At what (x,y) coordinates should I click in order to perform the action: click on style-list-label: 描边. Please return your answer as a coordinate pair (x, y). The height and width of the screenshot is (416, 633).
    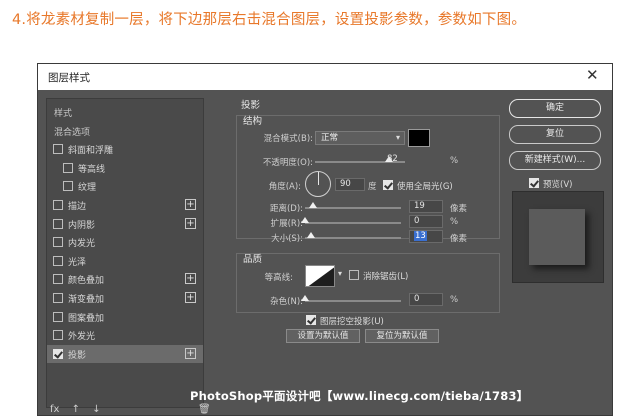
    Looking at the image, I should click on (77, 207).